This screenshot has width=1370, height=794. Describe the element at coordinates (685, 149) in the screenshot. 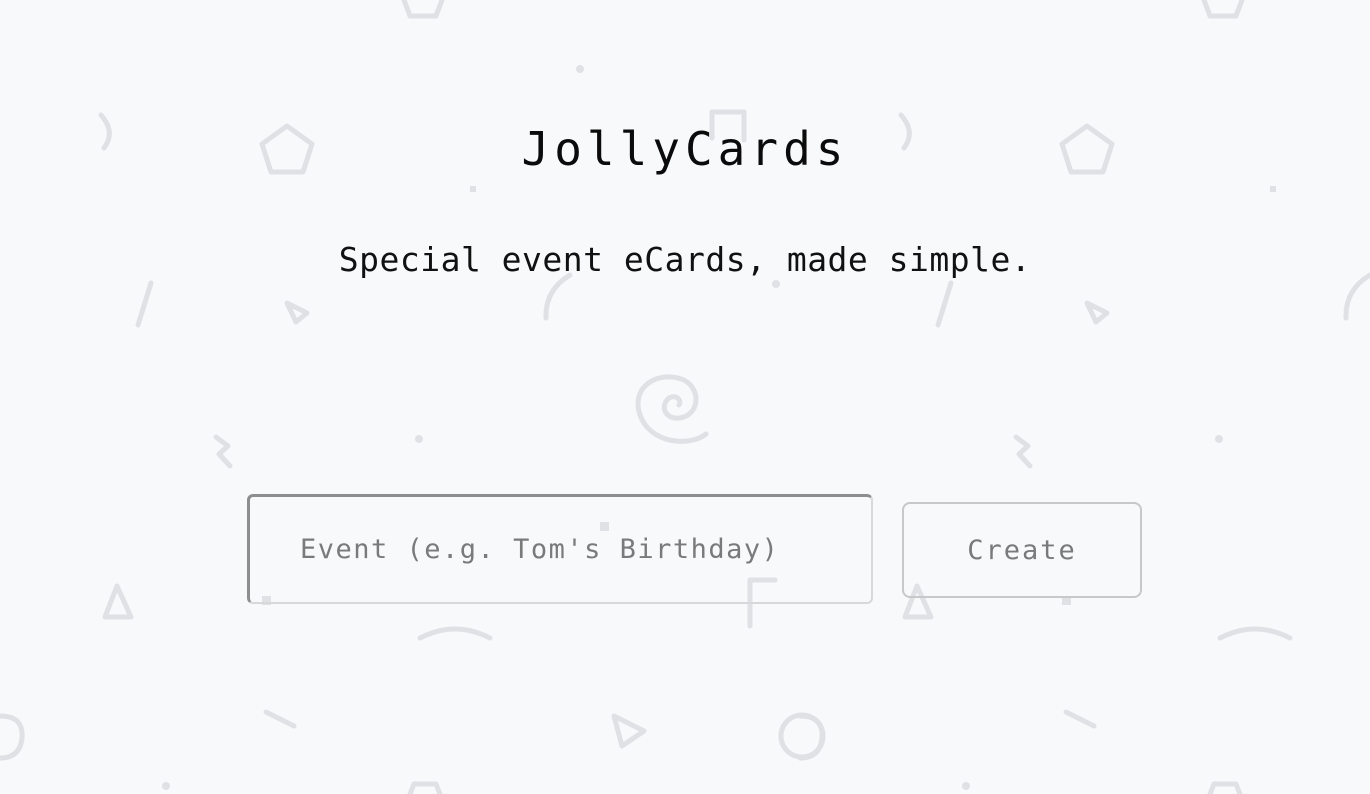

I see `app-title: JollyCards` at that location.